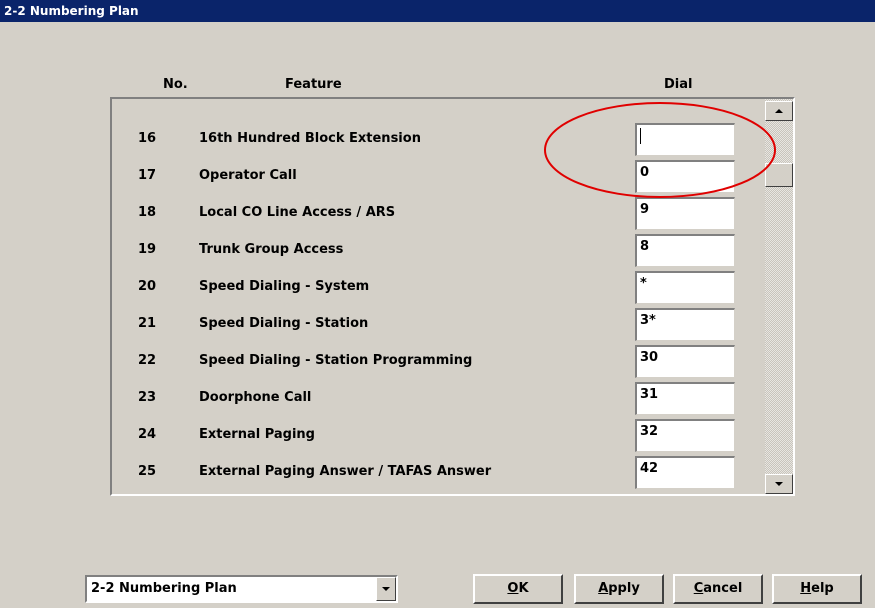  Describe the element at coordinates (779, 296) in the screenshot. I see `vertical-scrollbar` at that location.